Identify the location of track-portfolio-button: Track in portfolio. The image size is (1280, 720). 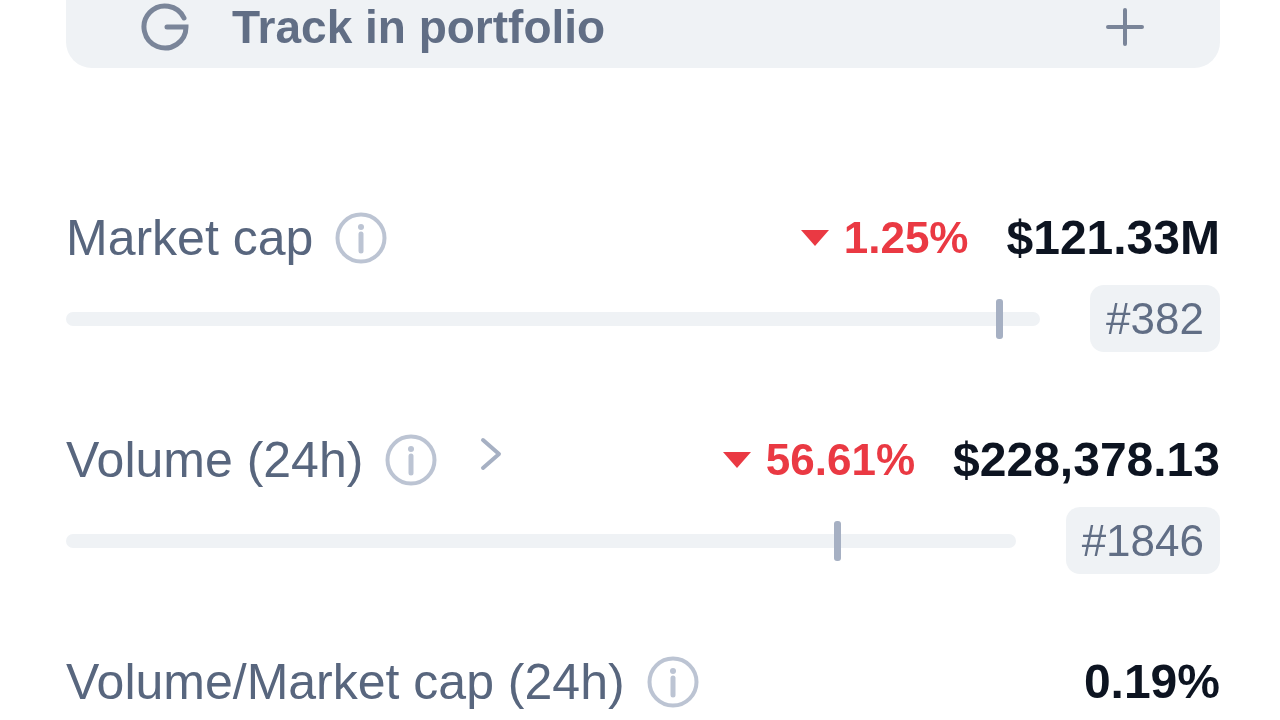
(643, 34).